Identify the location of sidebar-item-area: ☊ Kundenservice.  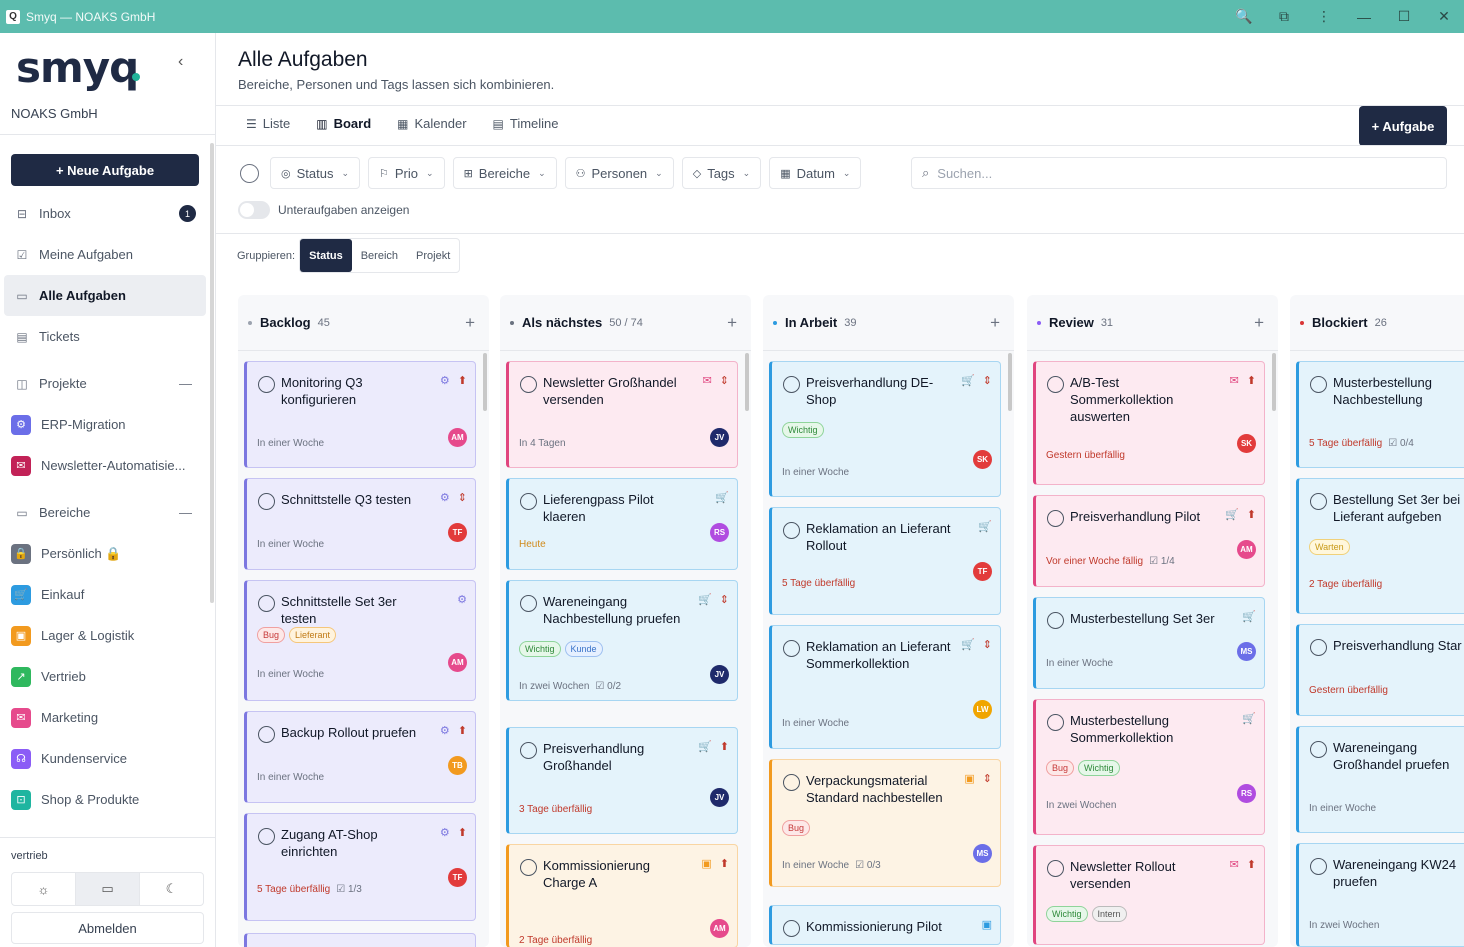
(105, 758).